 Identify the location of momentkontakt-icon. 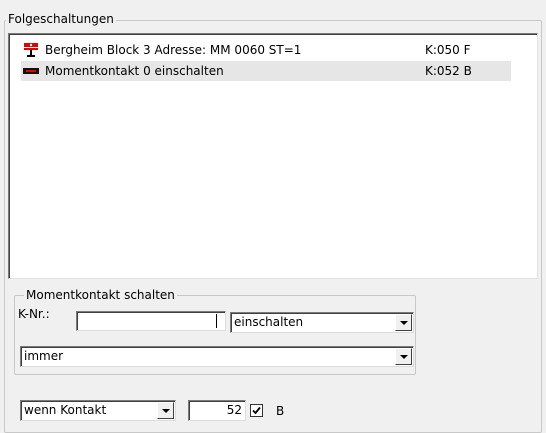
(31, 71).